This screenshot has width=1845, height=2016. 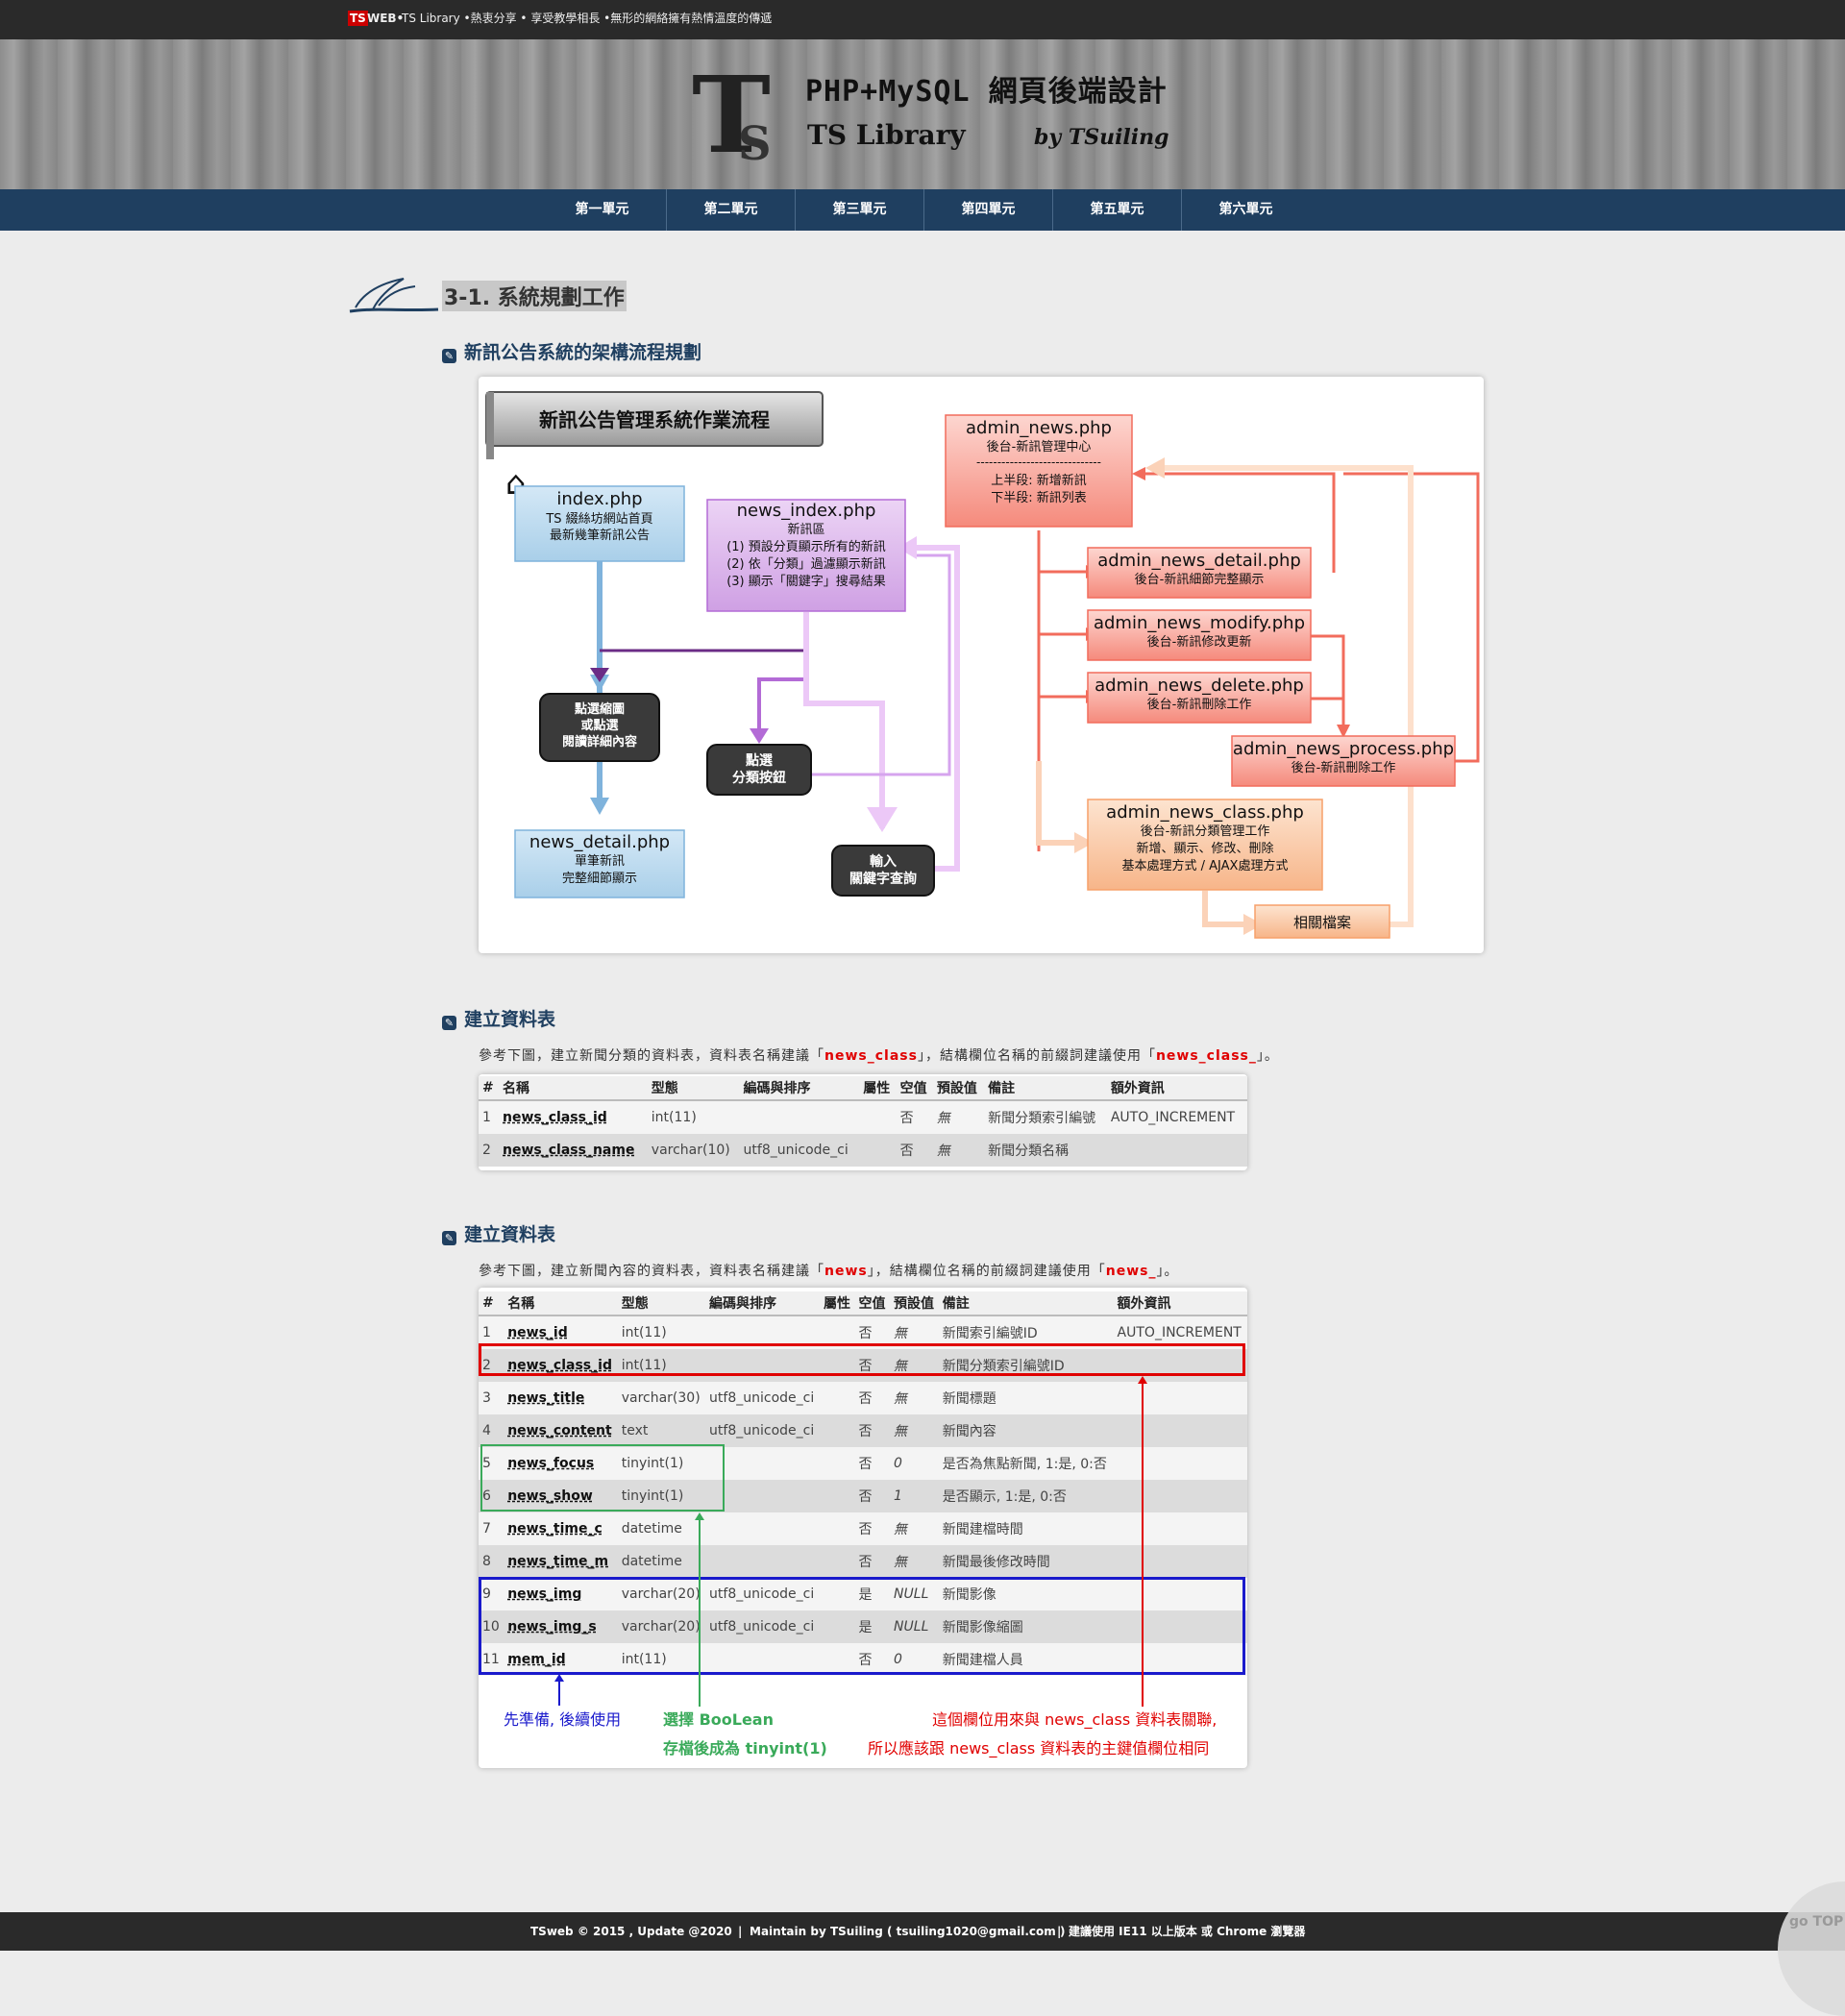 I want to click on node-admin-delete: admin_news_delete.php 後台-新訊刪除工作, so click(x=1200, y=698).